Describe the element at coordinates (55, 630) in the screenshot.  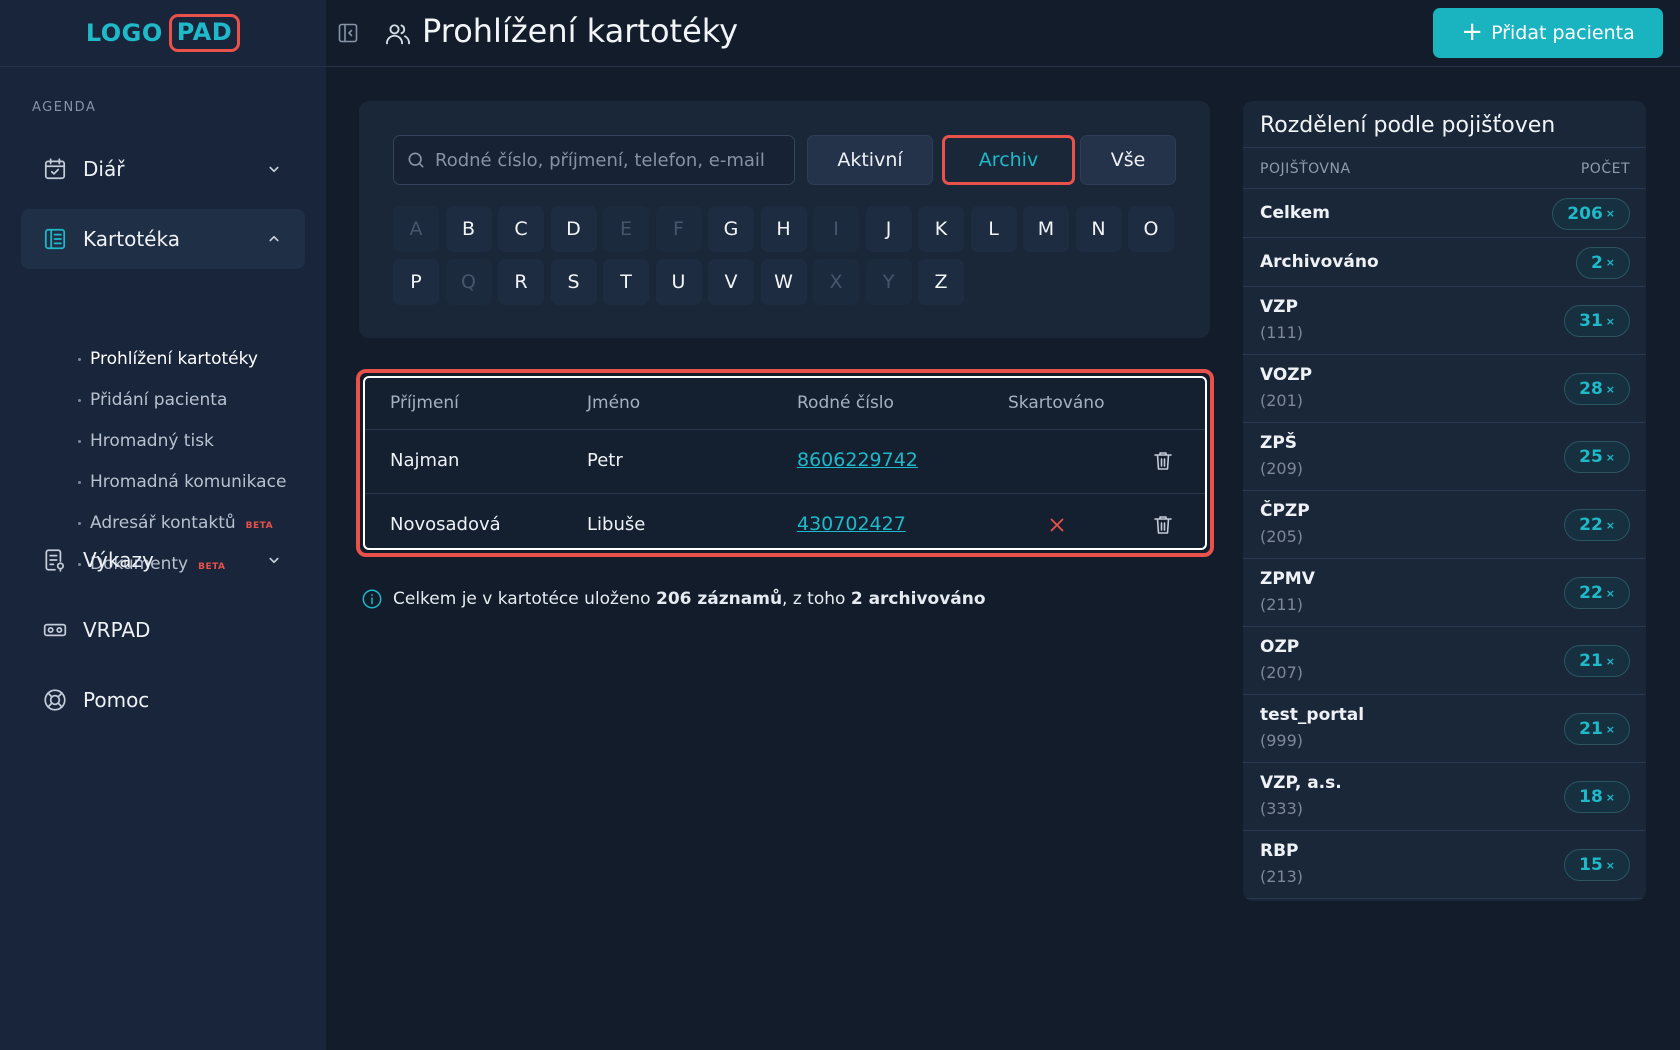
I see `vr-headset-icon` at that location.